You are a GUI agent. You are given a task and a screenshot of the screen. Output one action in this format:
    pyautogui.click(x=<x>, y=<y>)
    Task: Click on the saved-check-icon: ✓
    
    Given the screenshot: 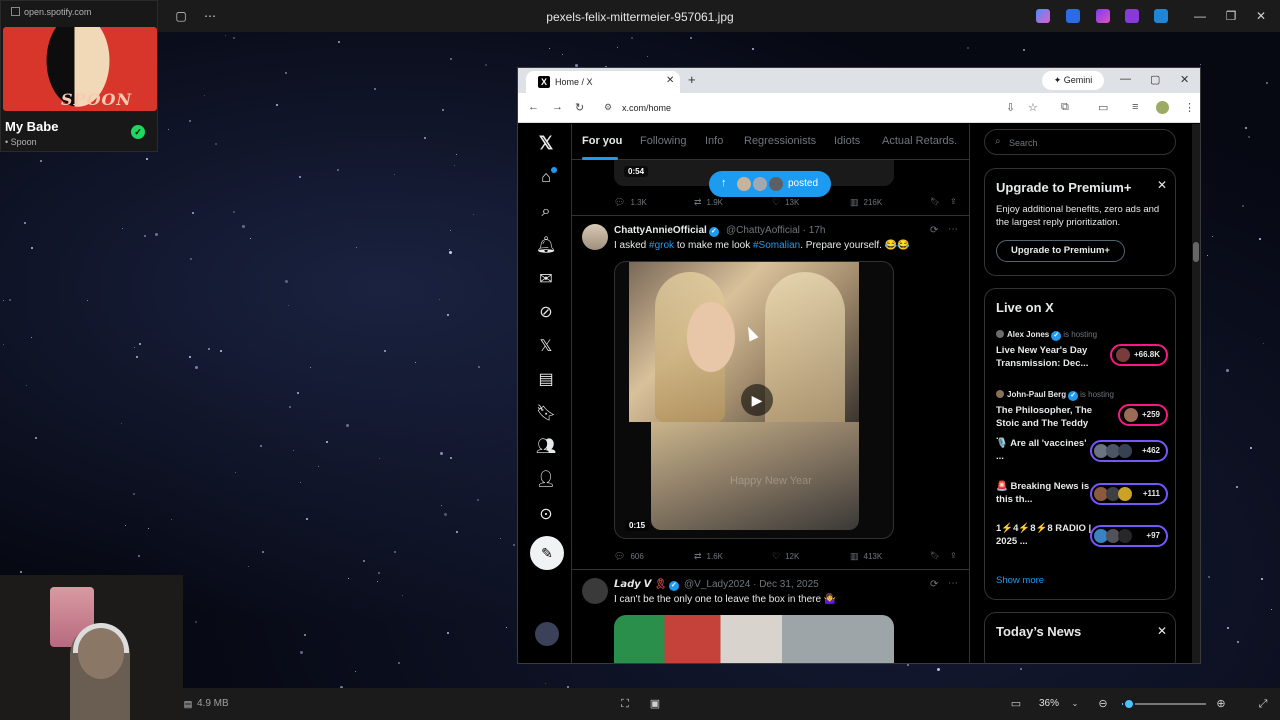 What is the action you would take?
    pyautogui.click(x=138, y=132)
    